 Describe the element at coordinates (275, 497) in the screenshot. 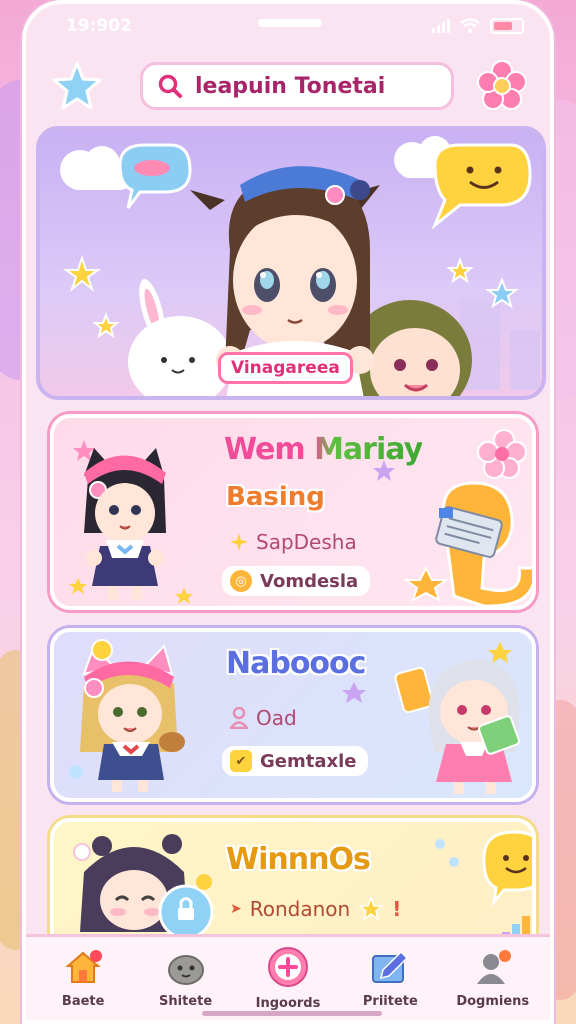

I see `card-subtitle: Basing` at that location.